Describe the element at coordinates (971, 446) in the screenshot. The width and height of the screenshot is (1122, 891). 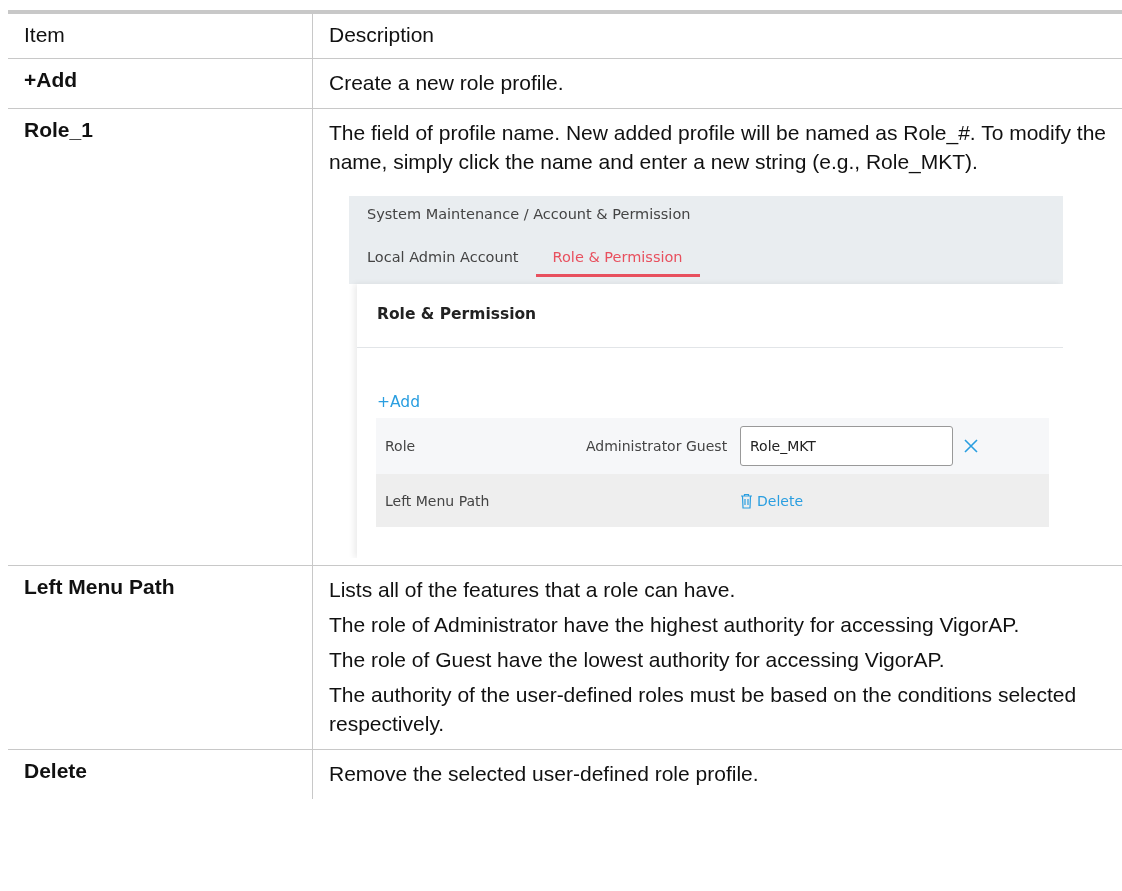
I see `close-icon` at that location.